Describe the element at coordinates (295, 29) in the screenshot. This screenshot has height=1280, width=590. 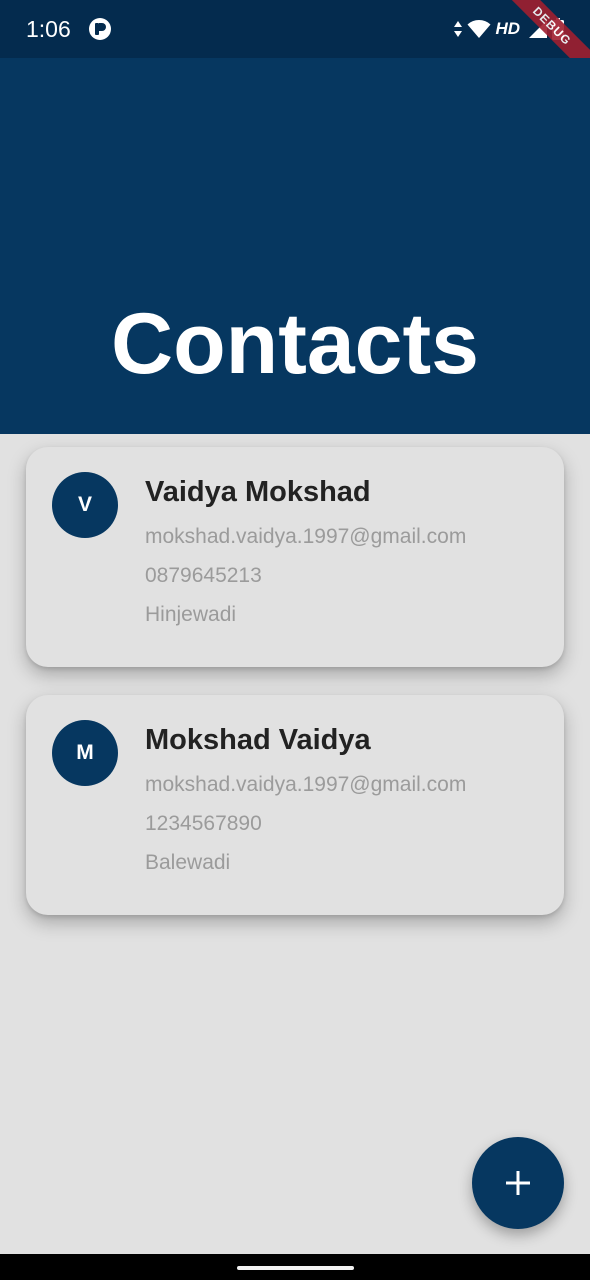
I see `status-bar: 1:06 HD` at that location.